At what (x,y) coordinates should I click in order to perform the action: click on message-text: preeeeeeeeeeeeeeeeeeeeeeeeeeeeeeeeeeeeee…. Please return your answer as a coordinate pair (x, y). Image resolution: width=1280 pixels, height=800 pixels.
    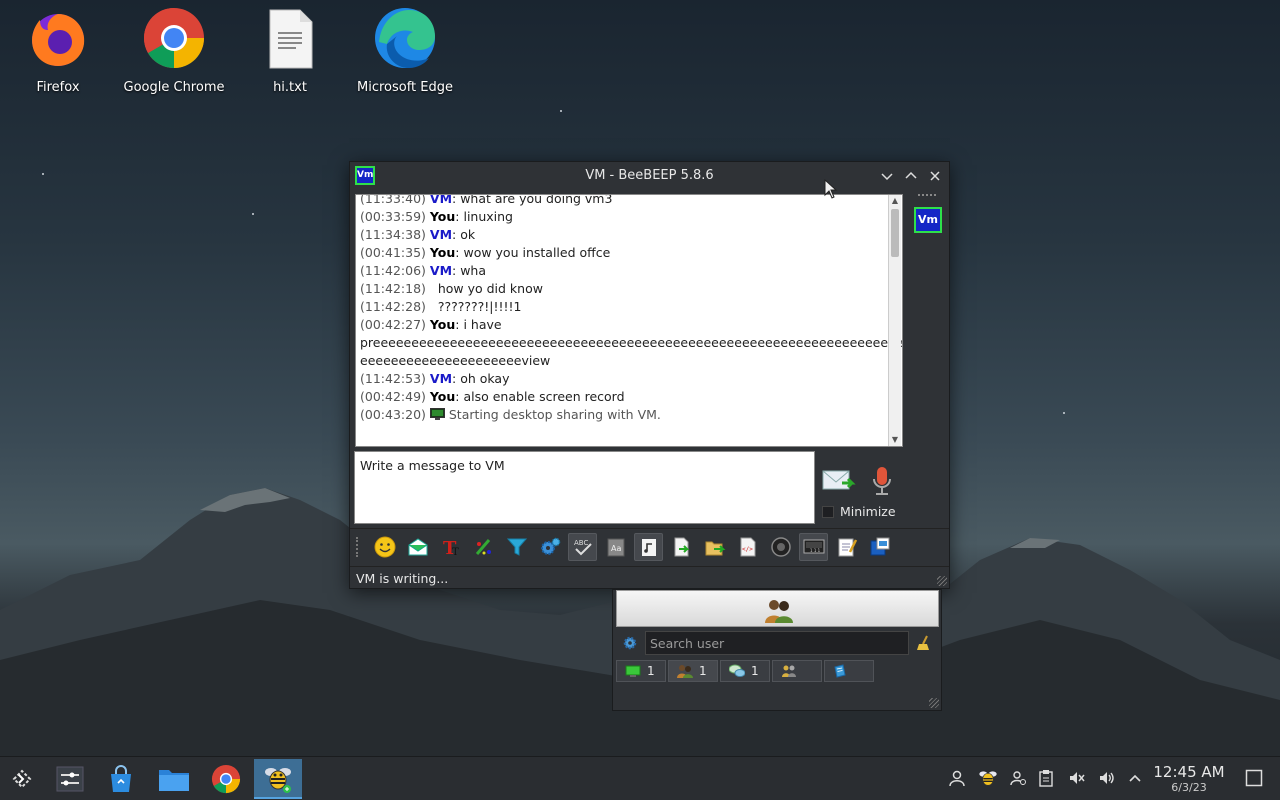
    Looking at the image, I should click on (631, 342).